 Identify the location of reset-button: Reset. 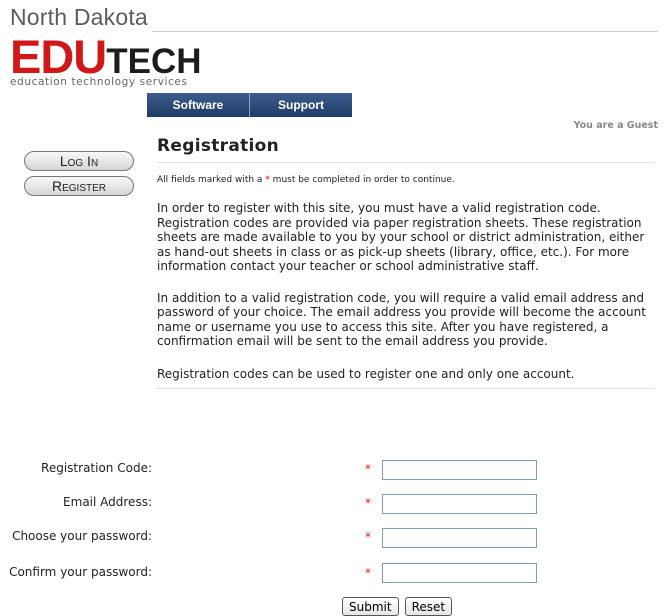
(428, 606).